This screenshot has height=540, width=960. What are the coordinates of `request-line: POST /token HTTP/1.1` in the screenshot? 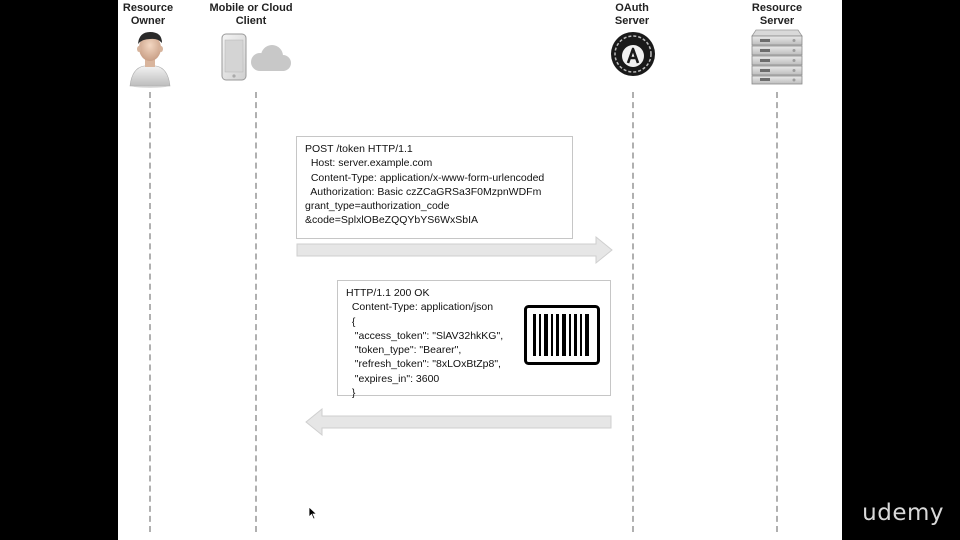 It's located at (359, 149).